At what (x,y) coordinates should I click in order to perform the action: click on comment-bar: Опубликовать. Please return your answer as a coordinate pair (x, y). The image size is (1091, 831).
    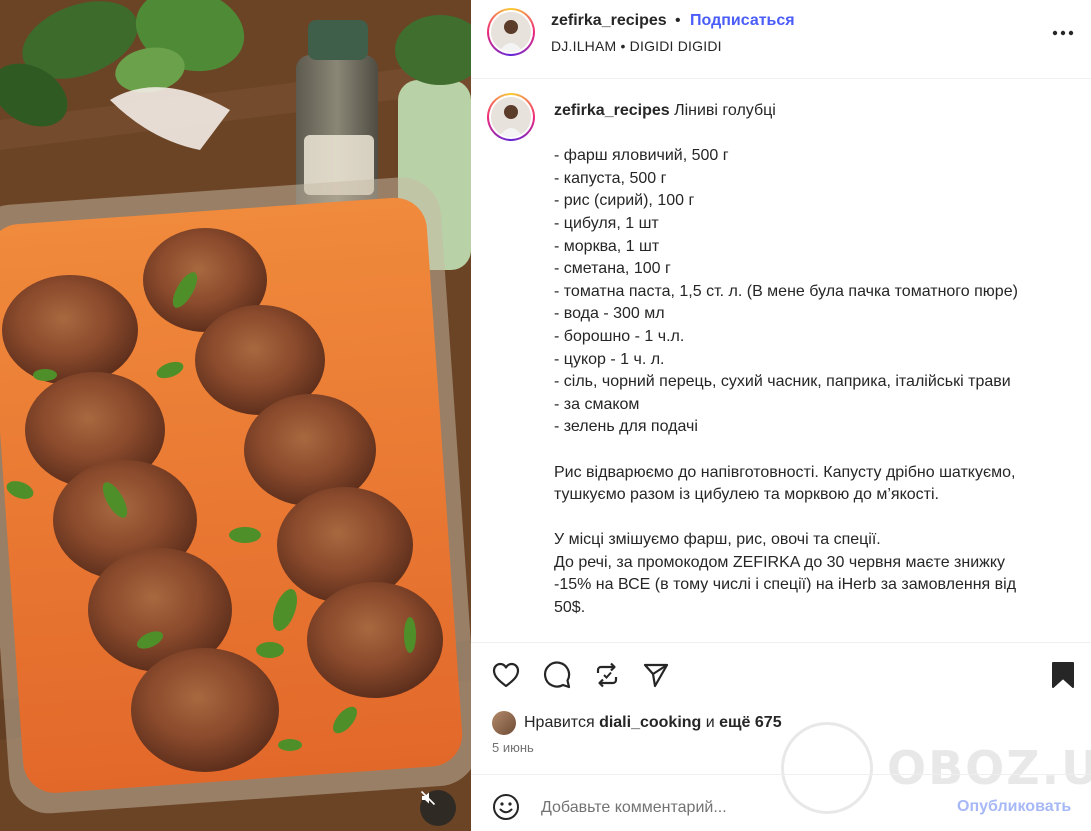
    Looking at the image, I should click on (781, 808).